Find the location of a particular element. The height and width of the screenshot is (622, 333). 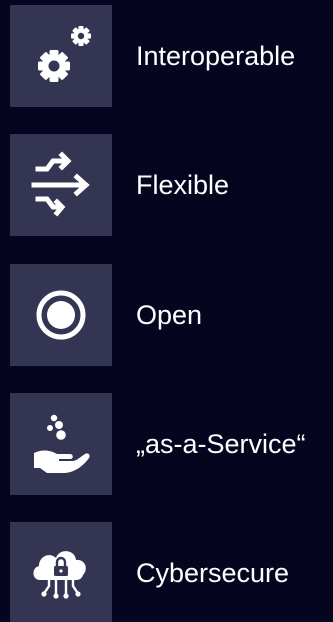

feature-label: Flexible is located at coordinates (183, 185).